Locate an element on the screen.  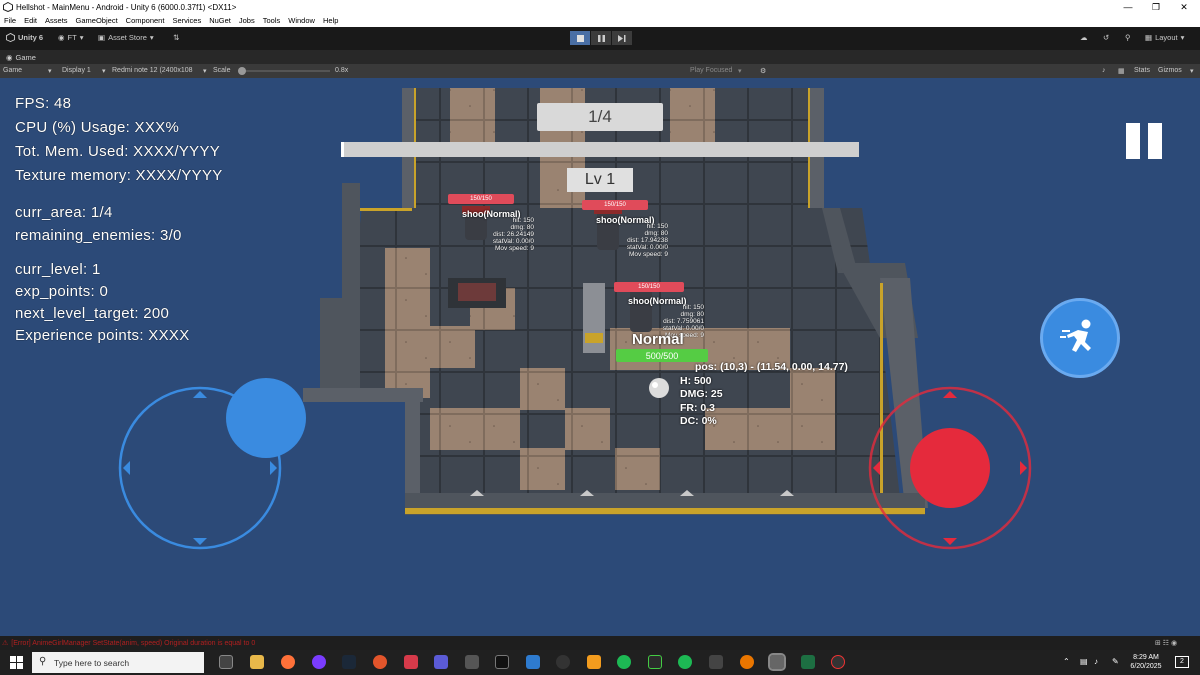
resolution-select: Redmi note 12 (2400x108 is located at coordinates (152, 70).